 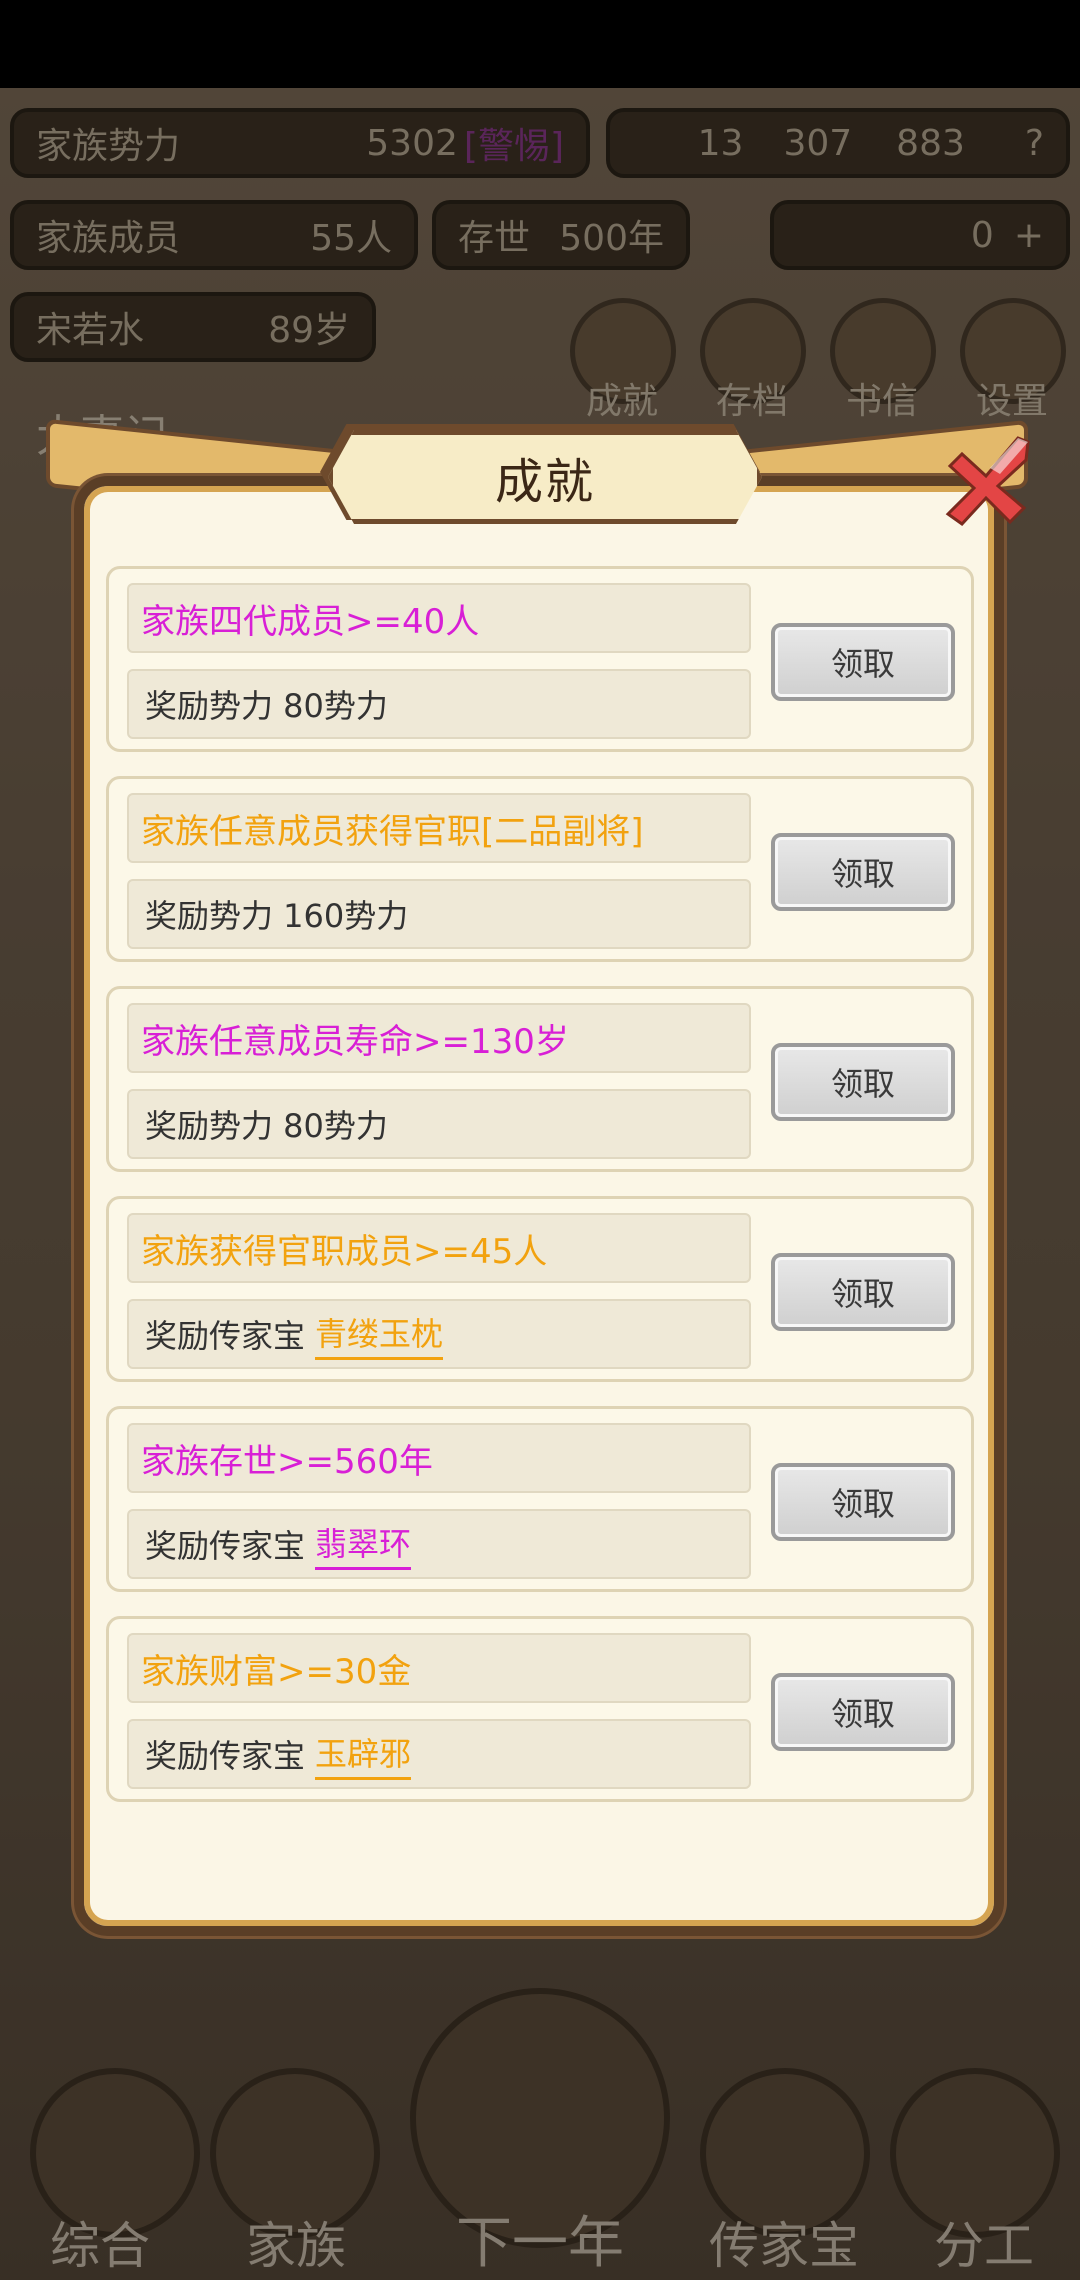 I want to click on close-icon, so click(x=985, y=480).